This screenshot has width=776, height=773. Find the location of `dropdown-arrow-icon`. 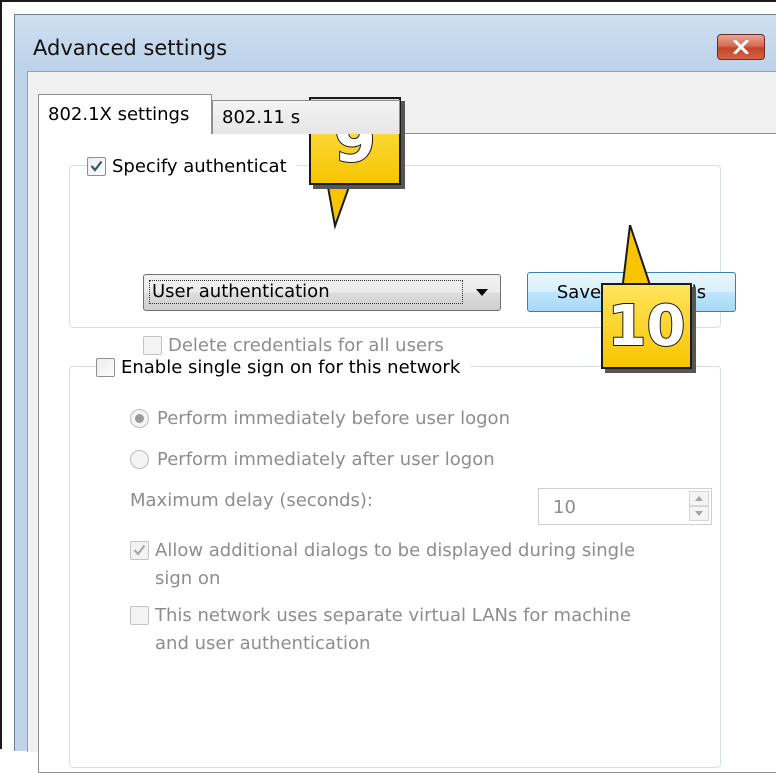

dropdown-arrow-icon is located at coordinates (482, 292).